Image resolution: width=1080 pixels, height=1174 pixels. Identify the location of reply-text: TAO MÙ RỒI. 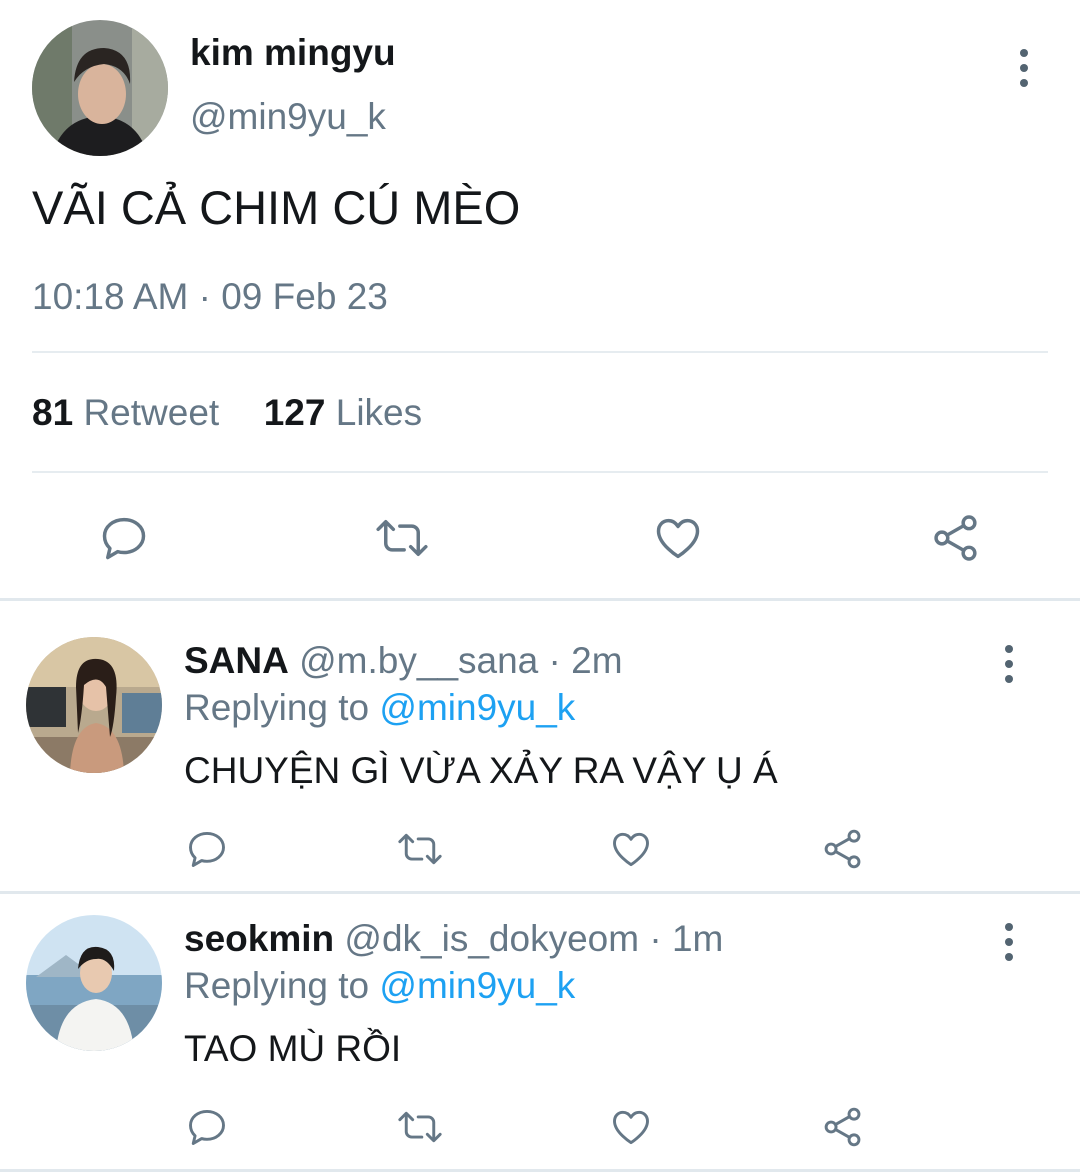
(293, 1048).